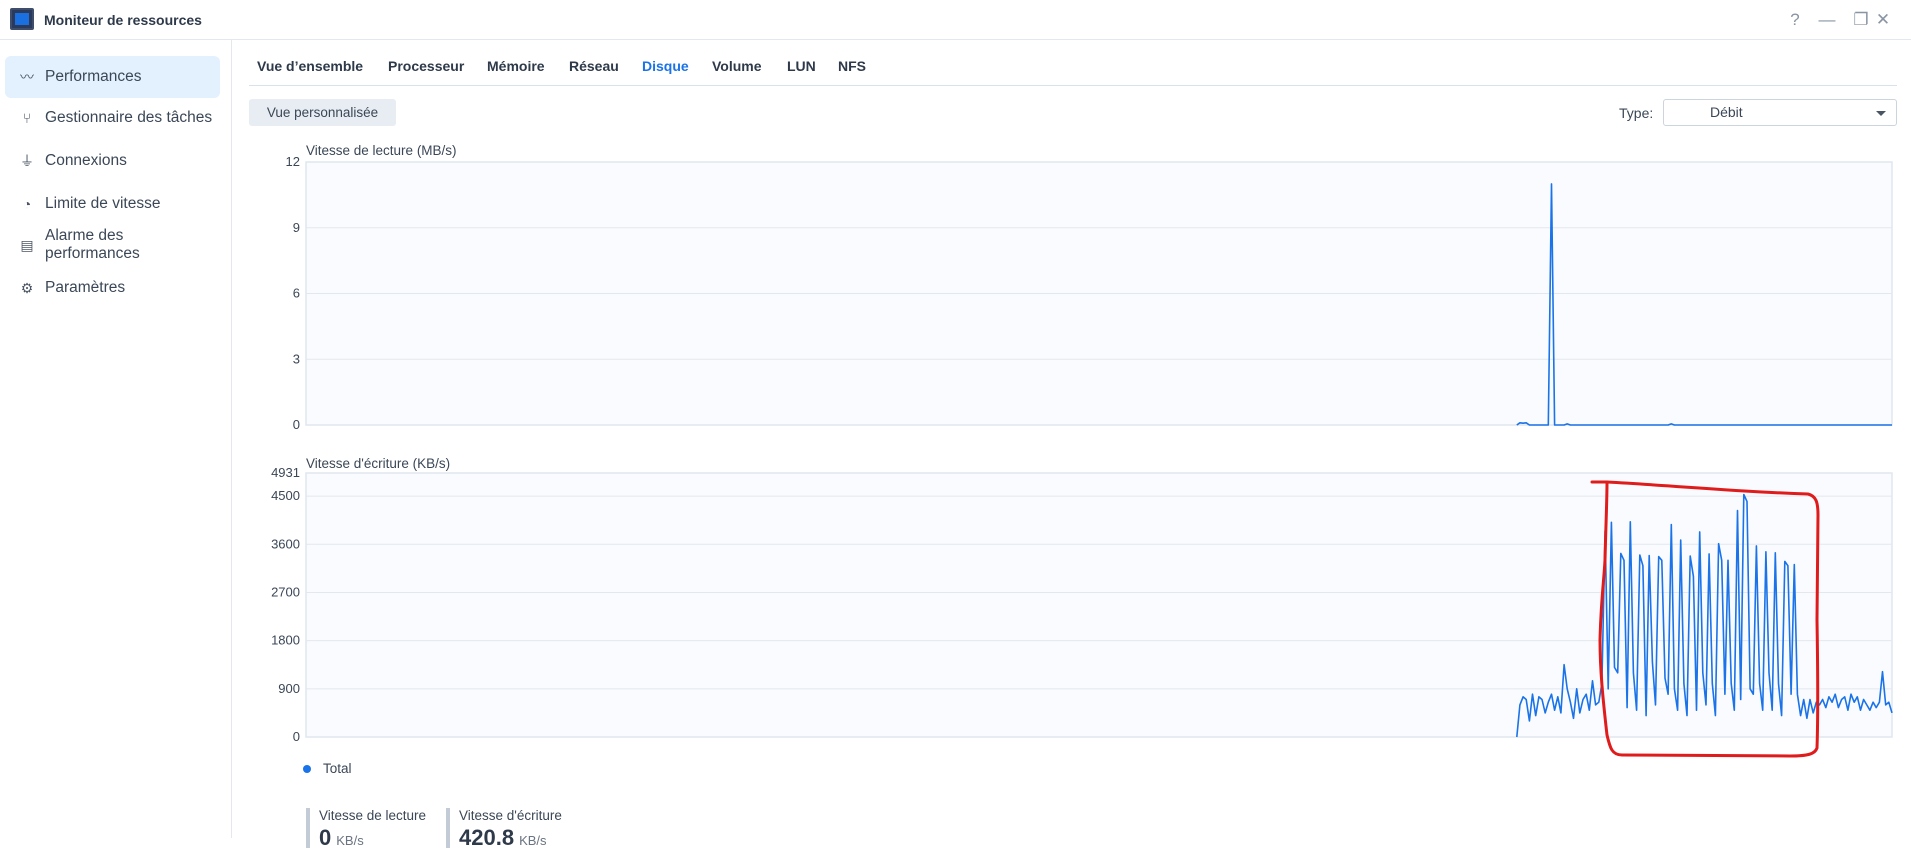 This screenshot has height=851, width=1911. I want to click on write-speed-unit: KB/s, so click(533, 840).